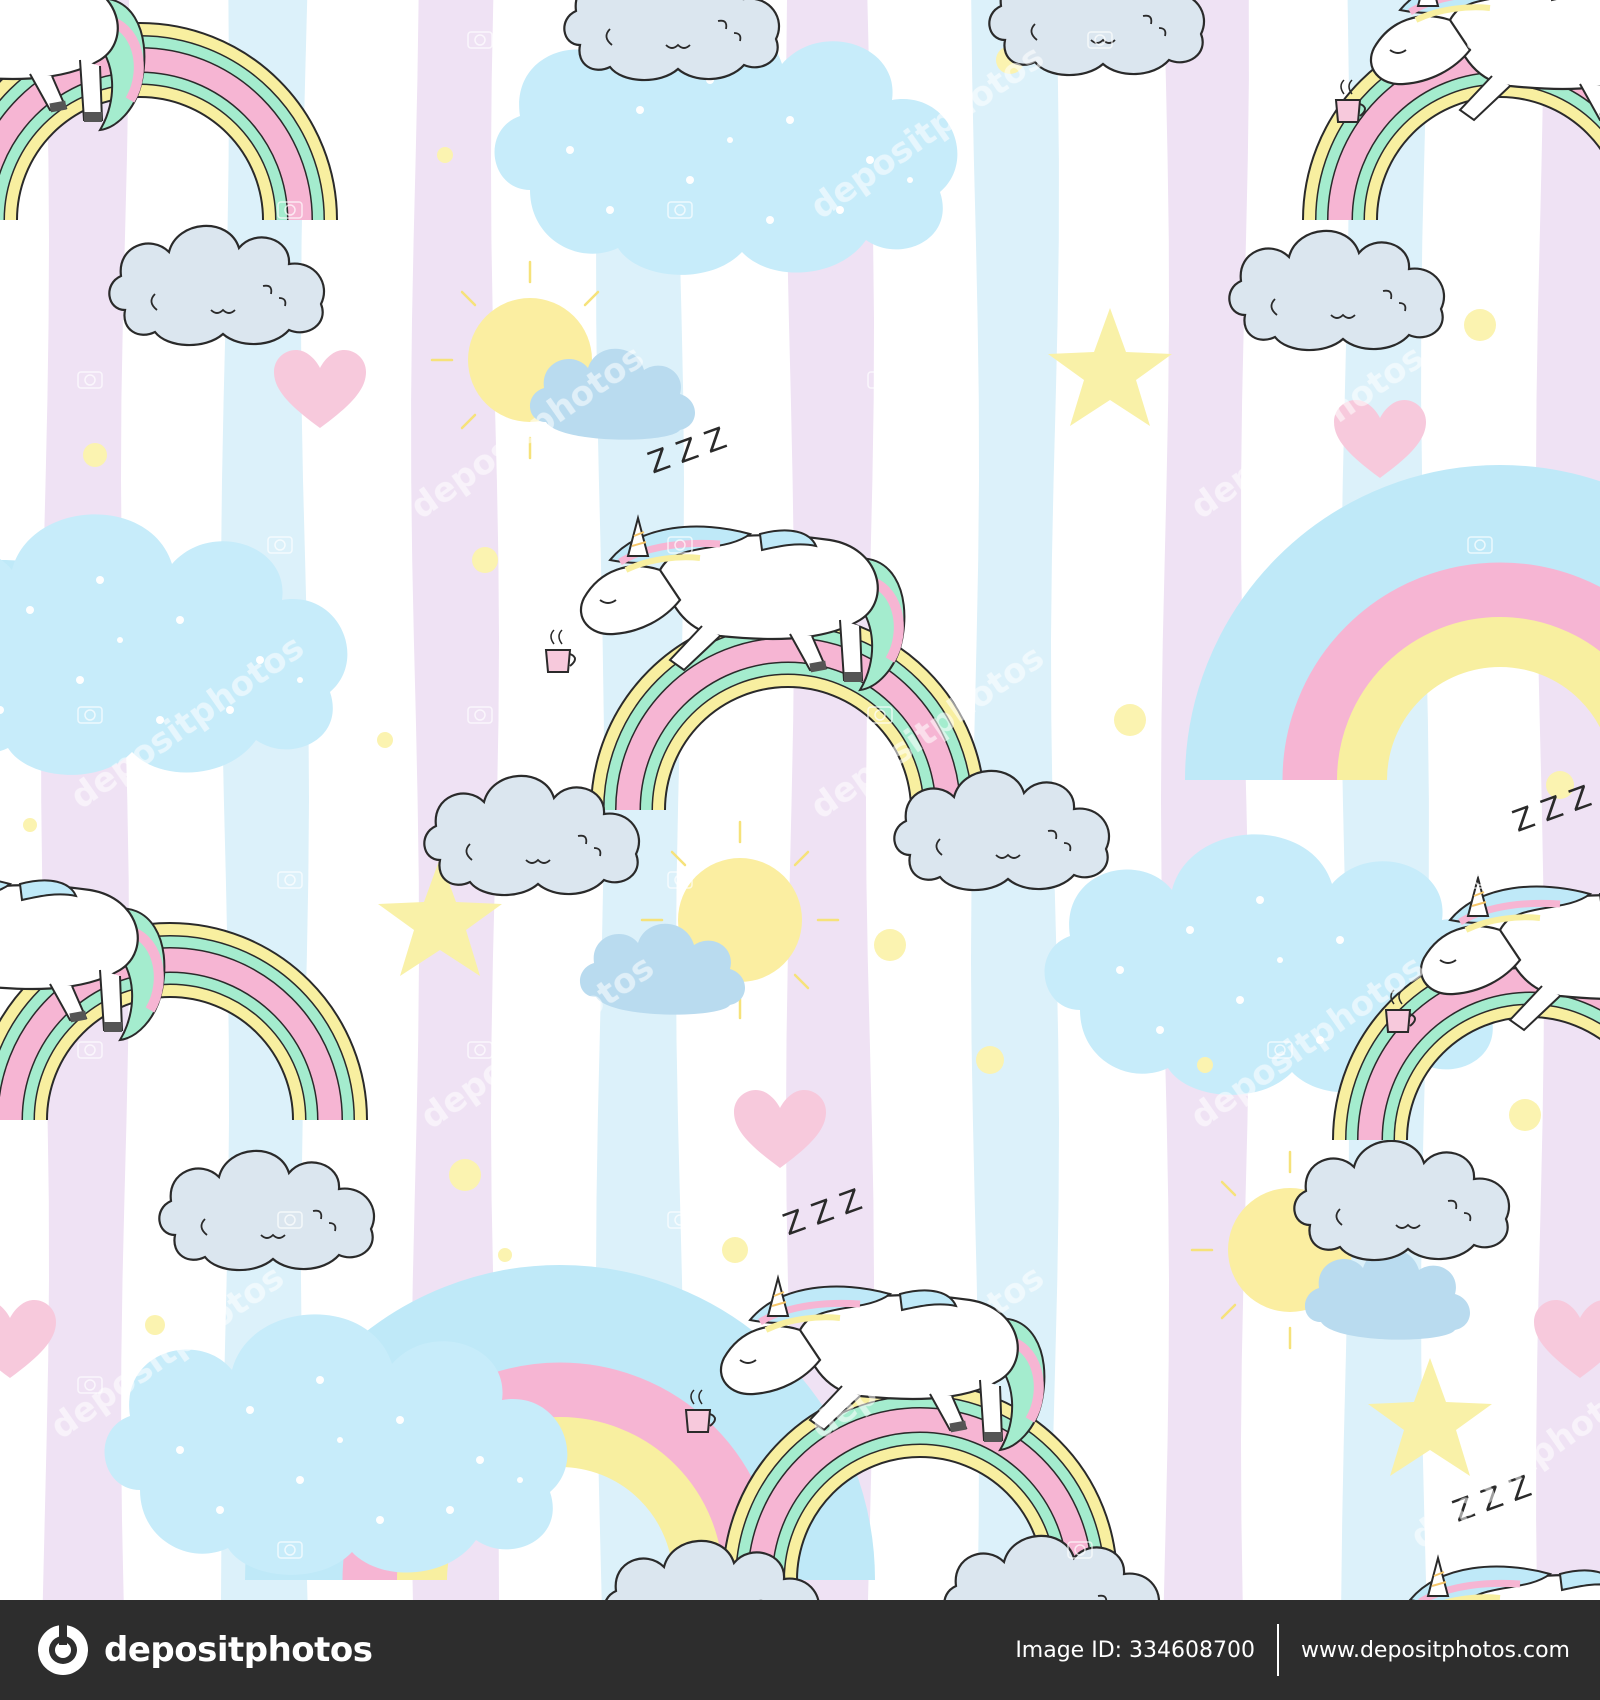 The width and height of the screenshot is (1600, 1700). What do you see at coordinates (1435, 1650) in the screenshot?
I see `site-url-link: www.depositphotos.com` at bounding box center [1435, 1650].